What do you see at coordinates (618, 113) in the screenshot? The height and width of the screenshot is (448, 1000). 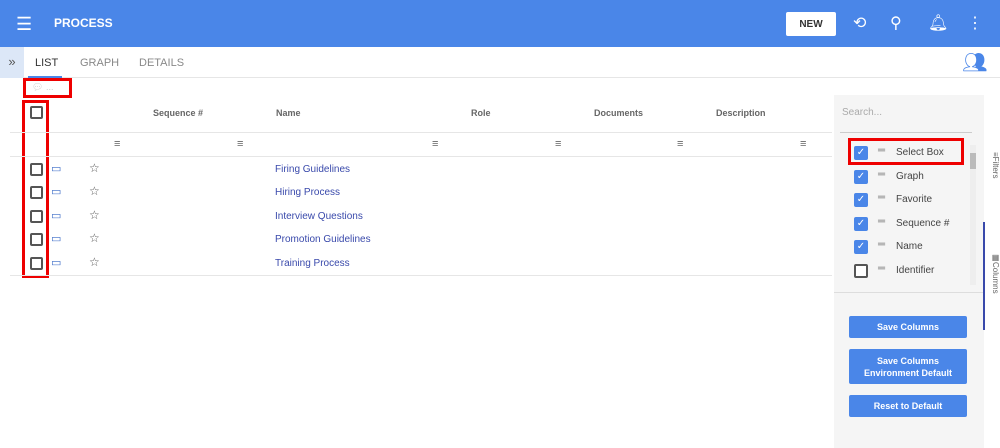 I see `column-header: Documents` at bounding box center [618, 113].